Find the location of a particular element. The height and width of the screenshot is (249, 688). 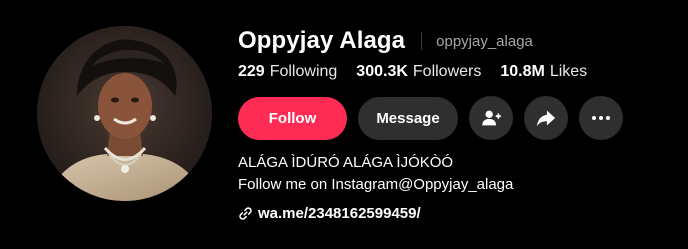

header-divider is located at coordinates (422, 41).